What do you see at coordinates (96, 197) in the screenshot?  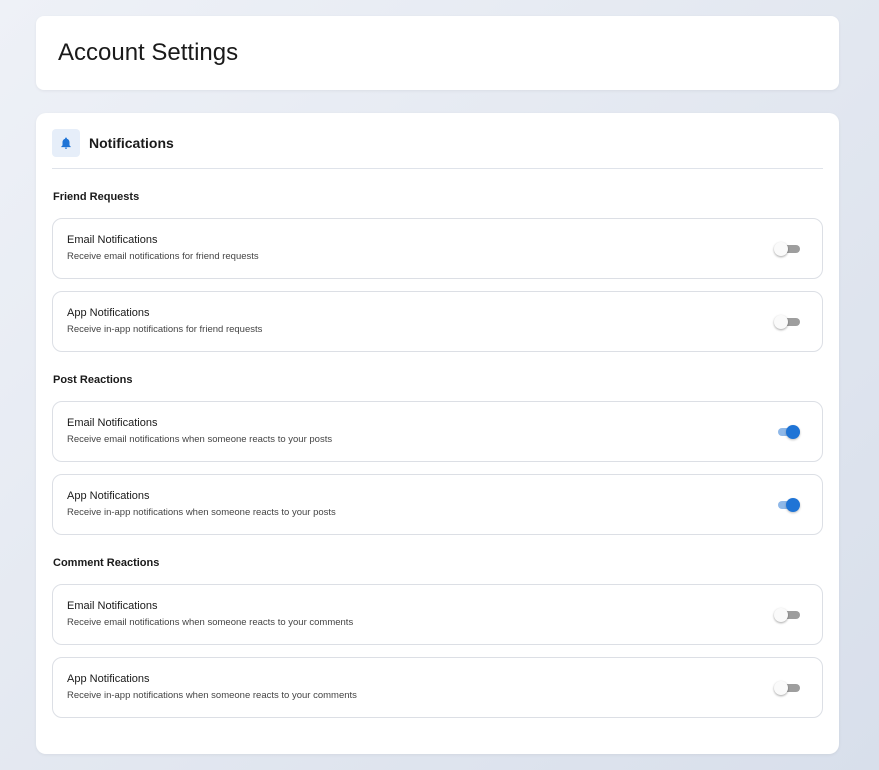 I see `section-title: Friend Requests` at bounding box center [96, 197].